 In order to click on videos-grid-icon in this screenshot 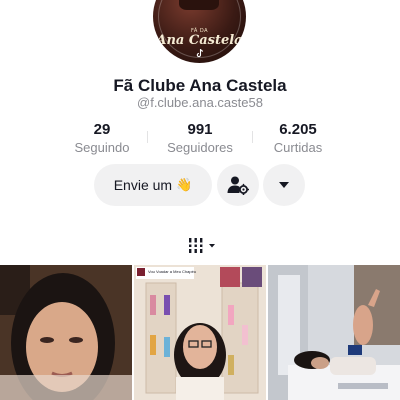, I will do `click(202, 246)`.